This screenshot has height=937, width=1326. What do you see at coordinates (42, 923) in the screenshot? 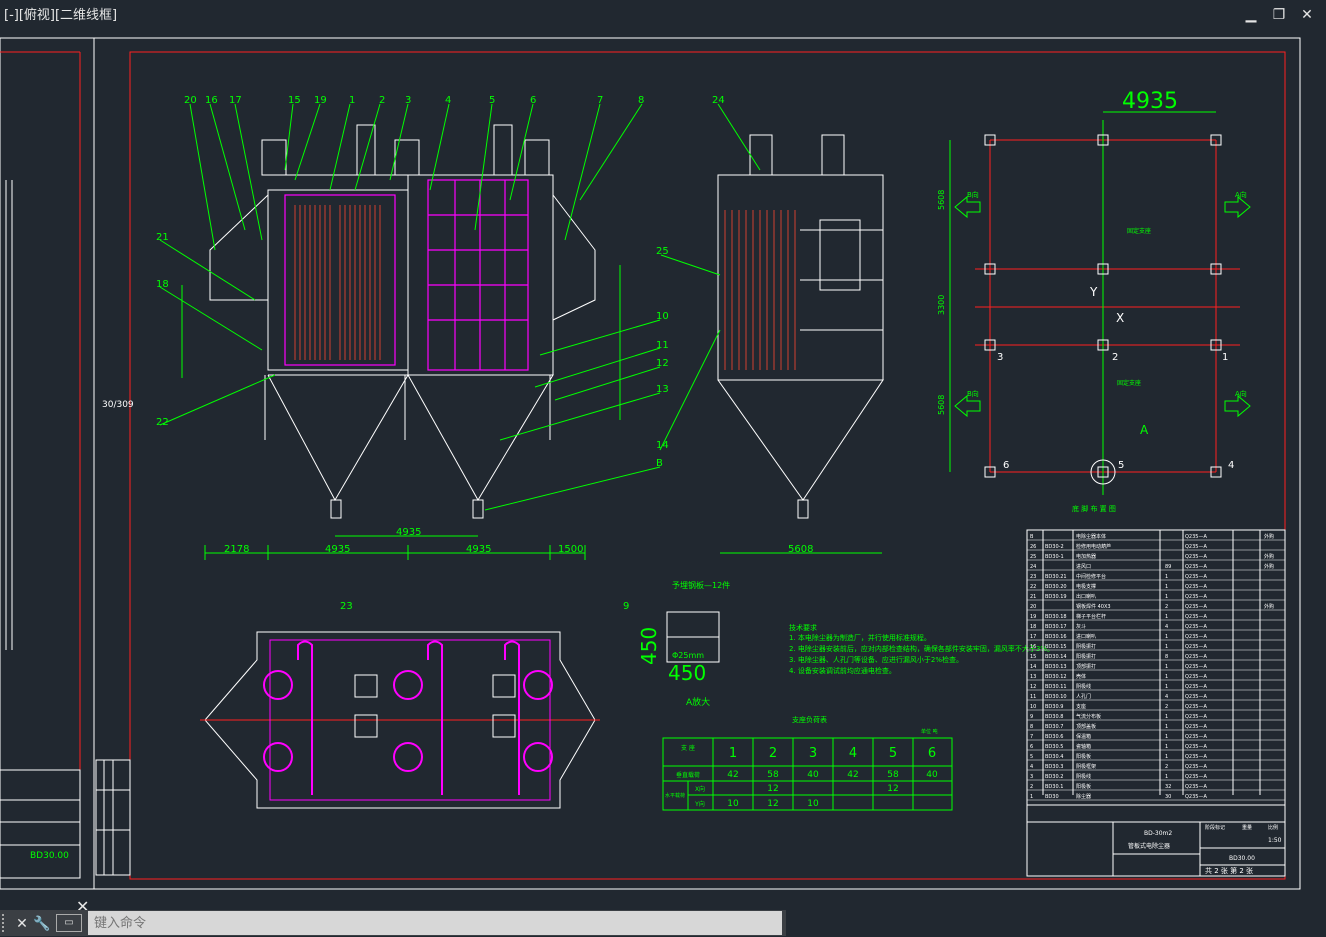
I see `tools-icon: 🔧` at bounding box center [42, 923].